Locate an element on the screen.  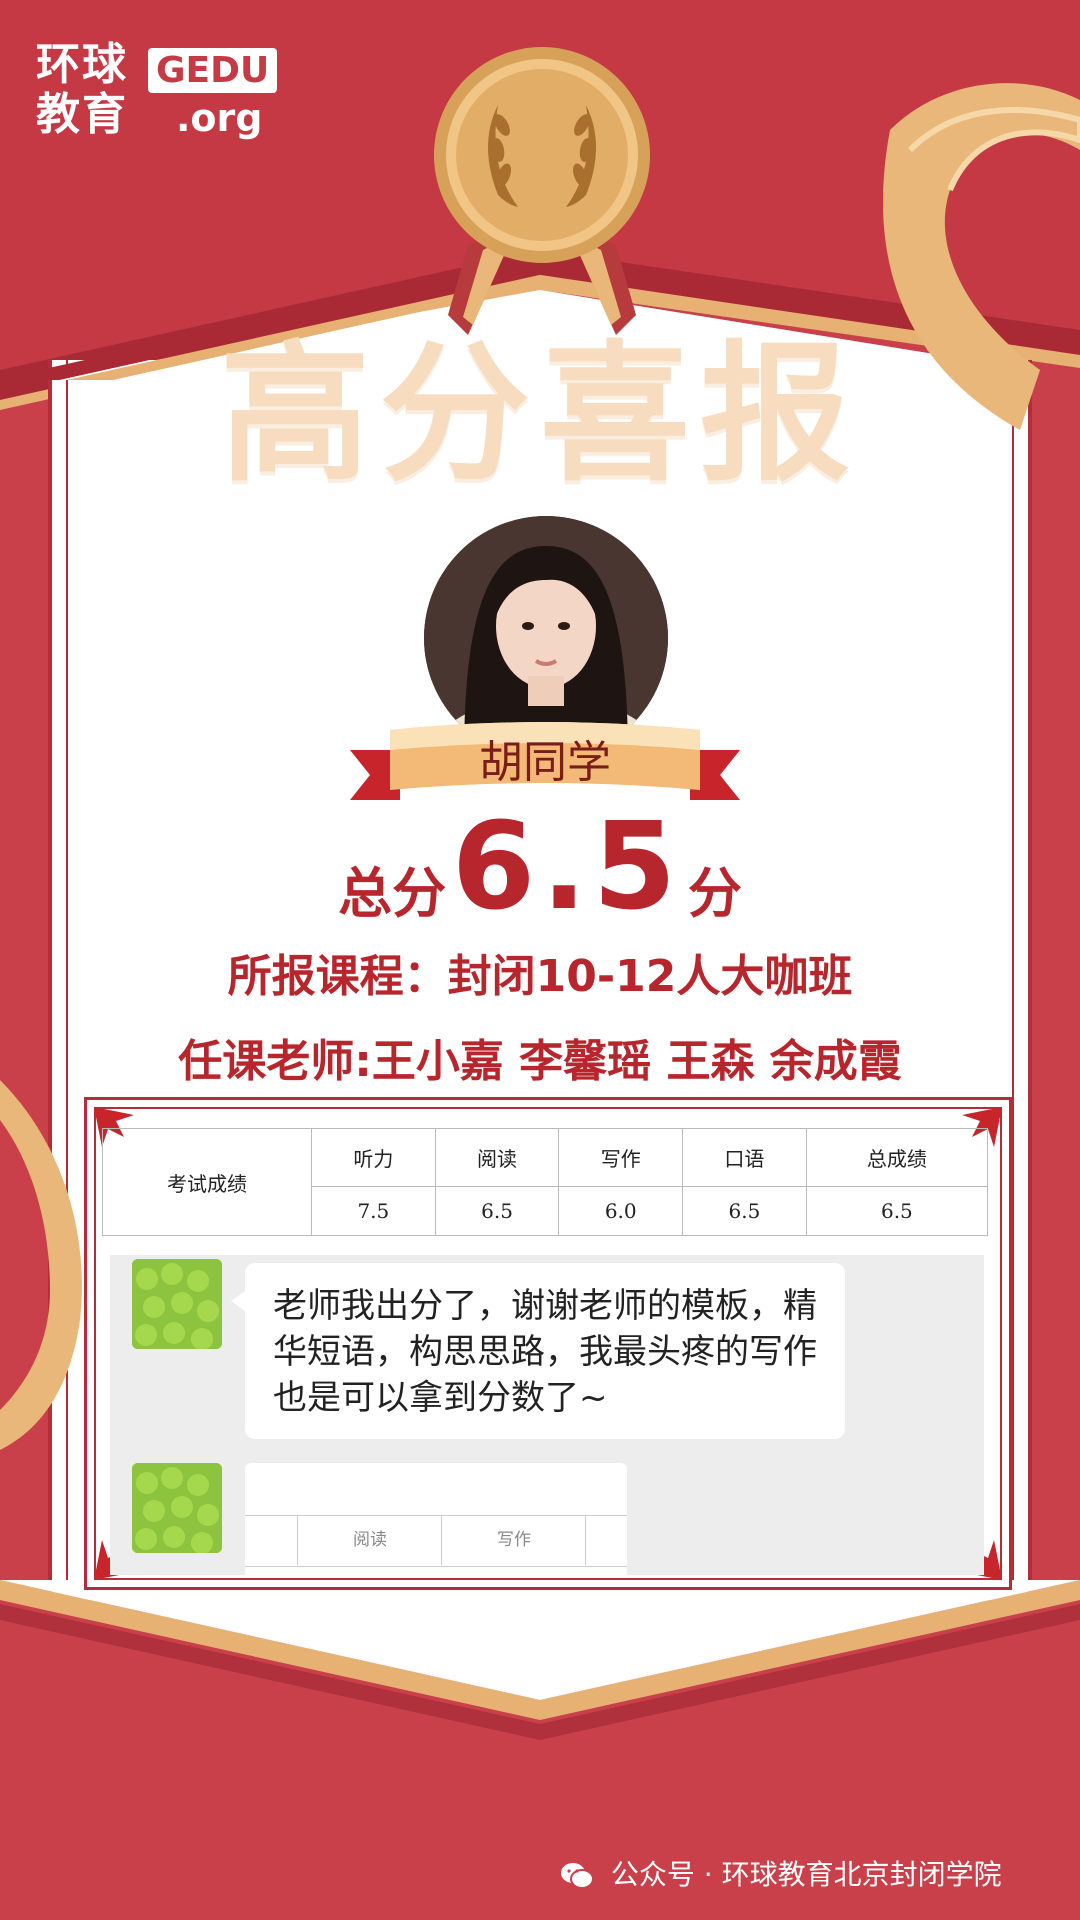
image-table-cell: 写作 is located at coordinates (513, 1540).